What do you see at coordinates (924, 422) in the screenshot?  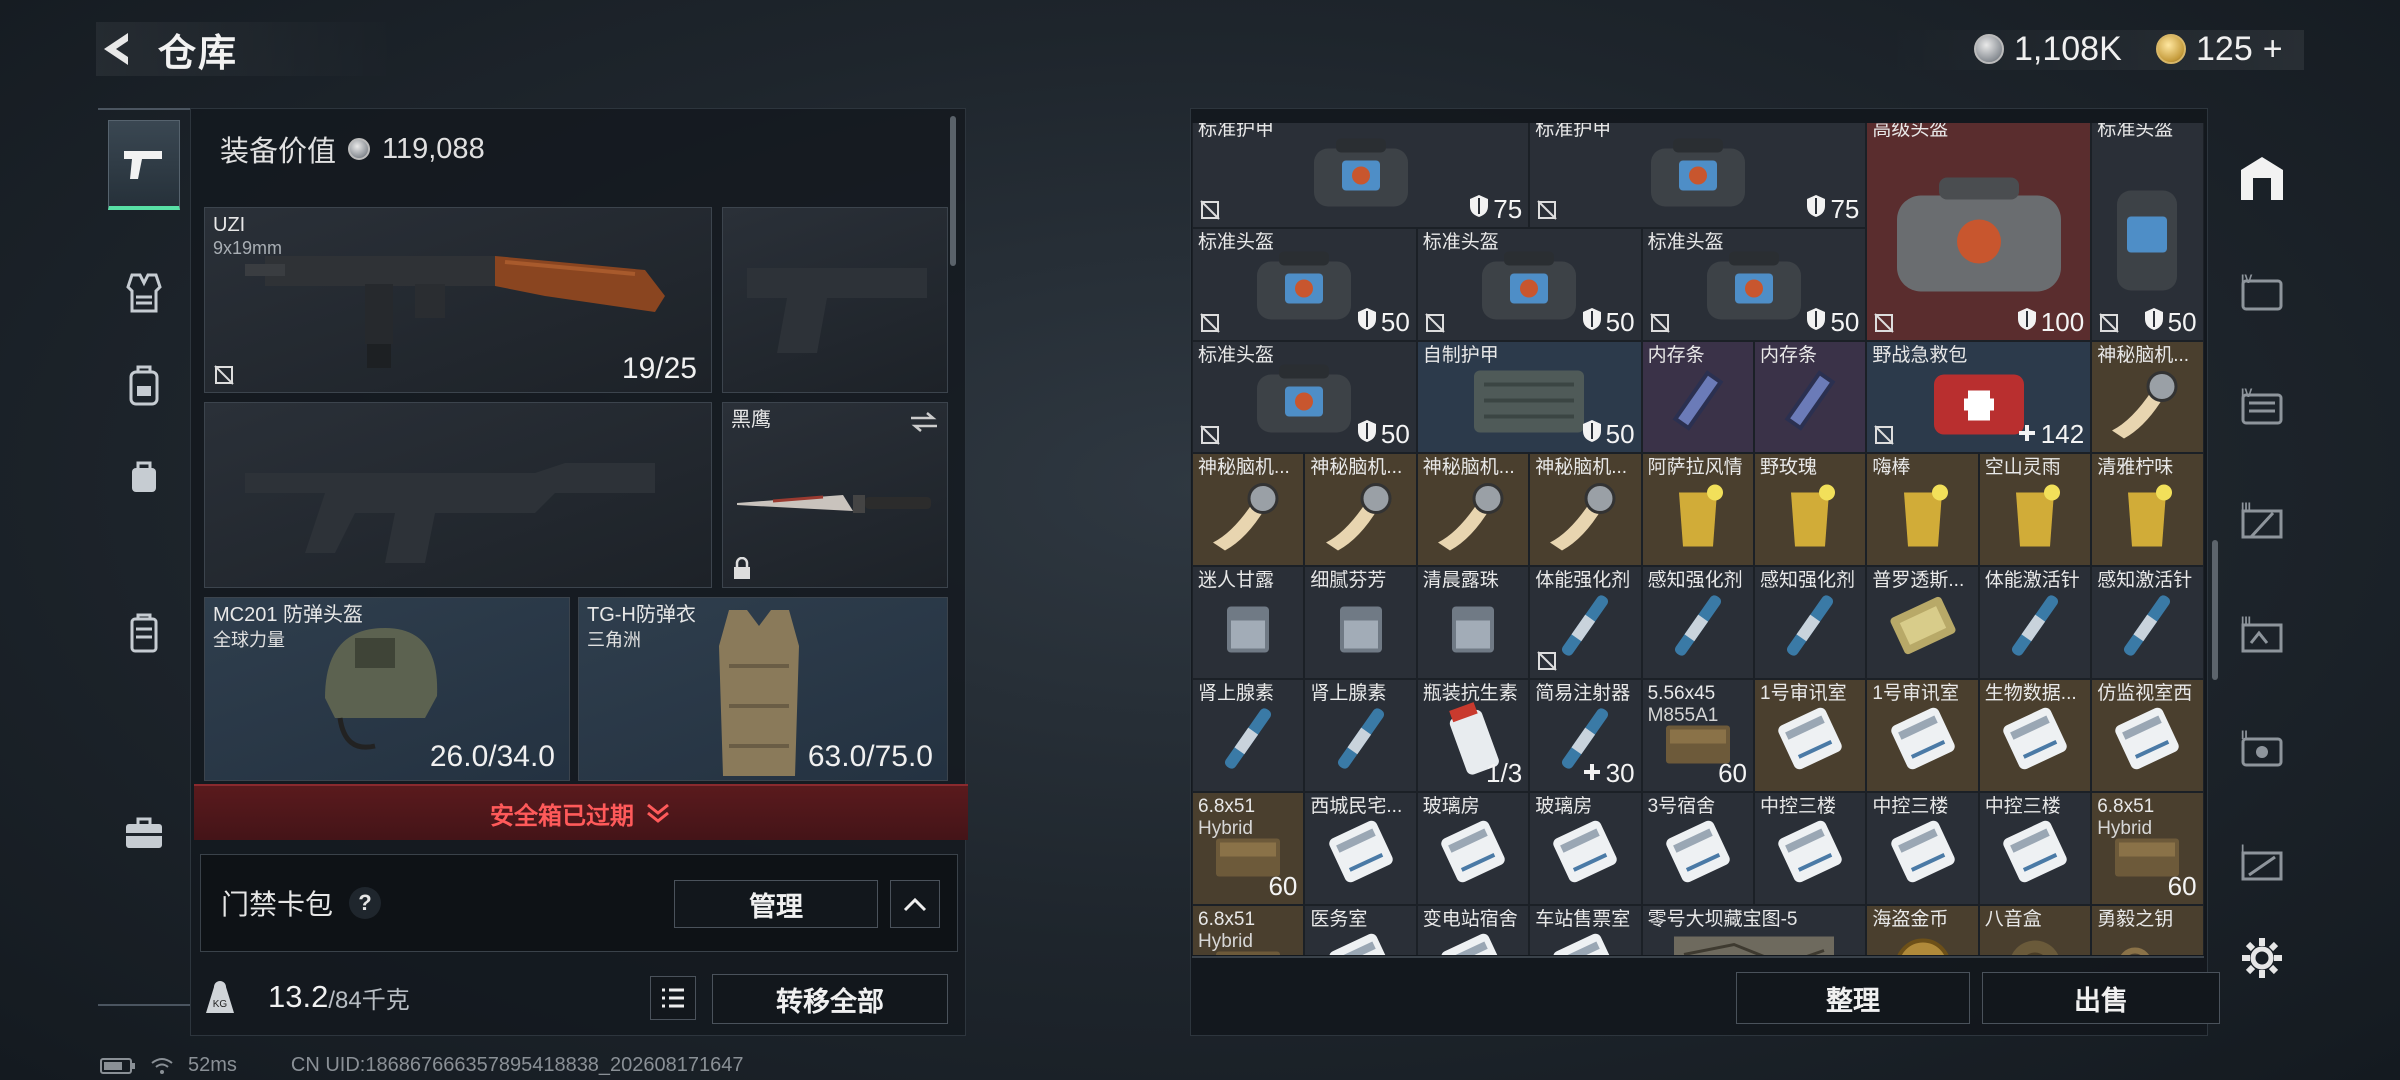 I see `swap-icon` at bounding box center [924, 422].